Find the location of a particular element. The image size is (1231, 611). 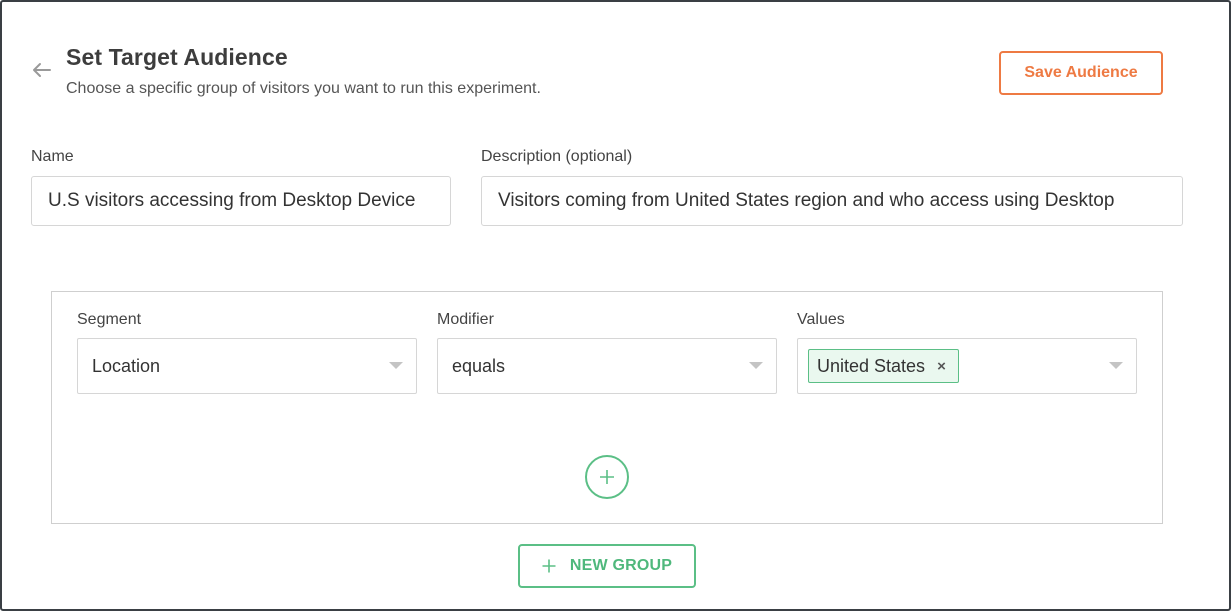

modifier-select: equals is located at coordinates (607, 366).